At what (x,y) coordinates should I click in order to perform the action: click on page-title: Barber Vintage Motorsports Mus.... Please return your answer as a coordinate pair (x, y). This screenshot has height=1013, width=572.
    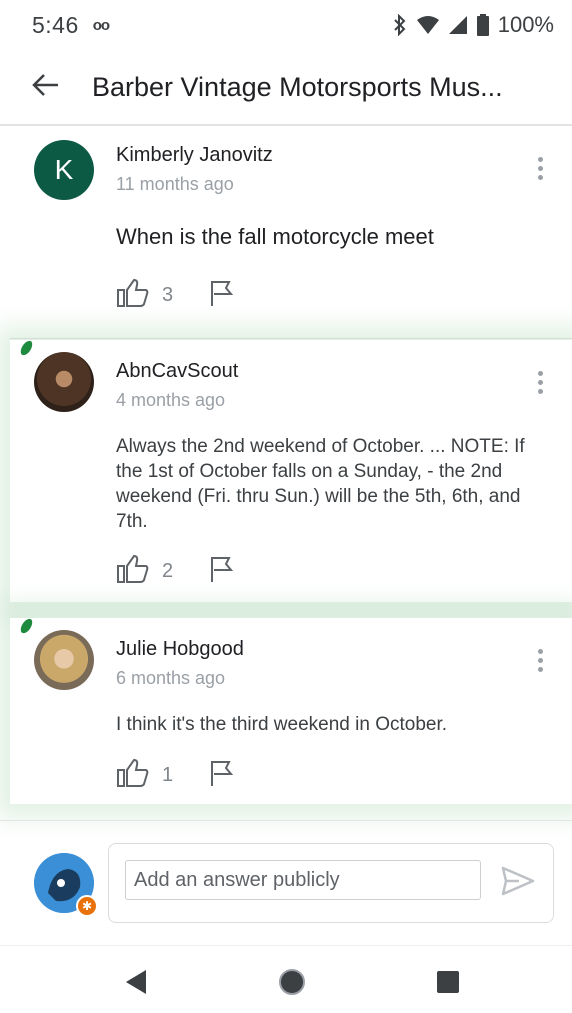
    Looking at the image, I should click on (297, 86).